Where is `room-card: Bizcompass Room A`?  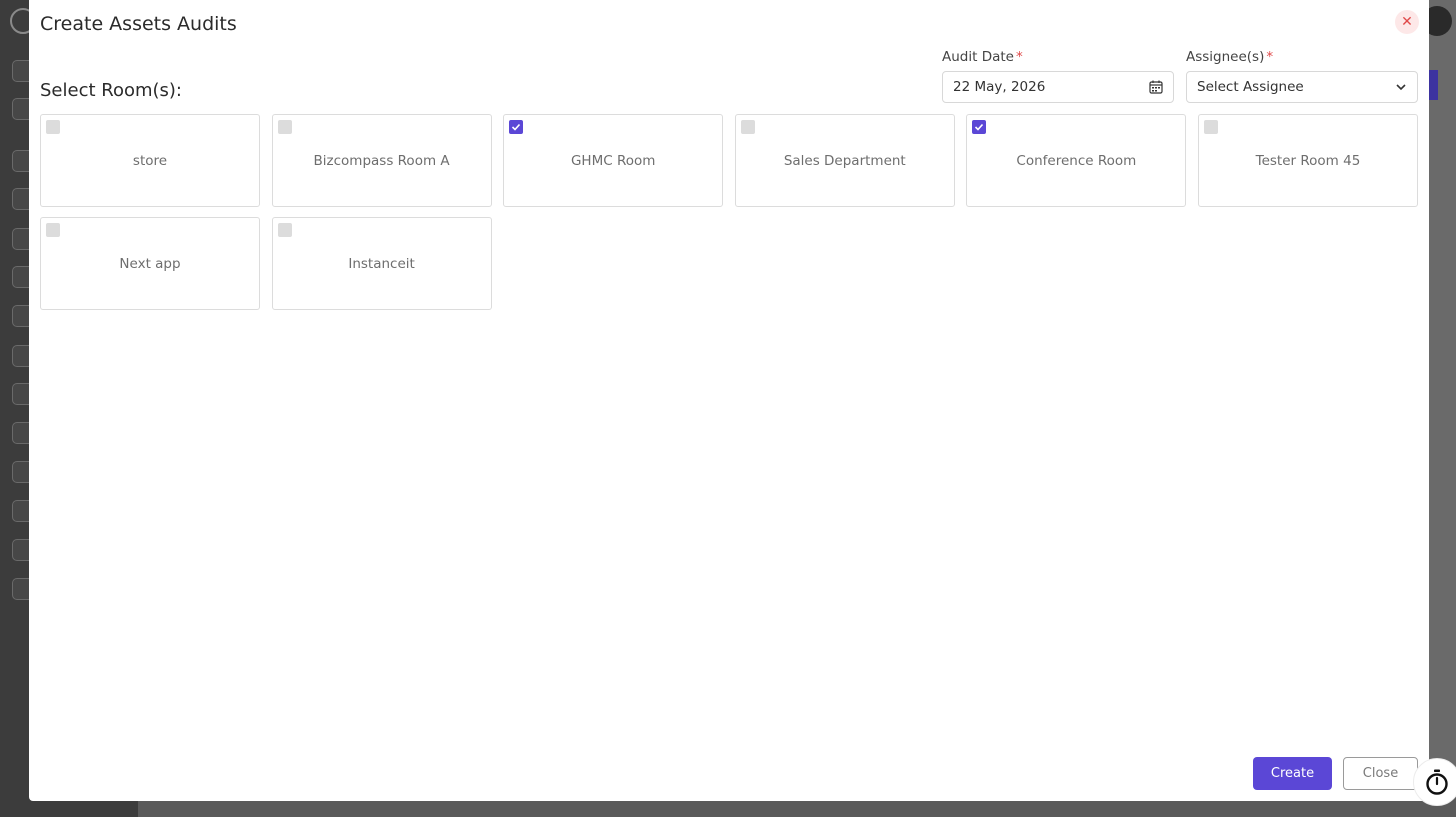
room-card: Bizcompass Room A is located at coordinates (381, 160).